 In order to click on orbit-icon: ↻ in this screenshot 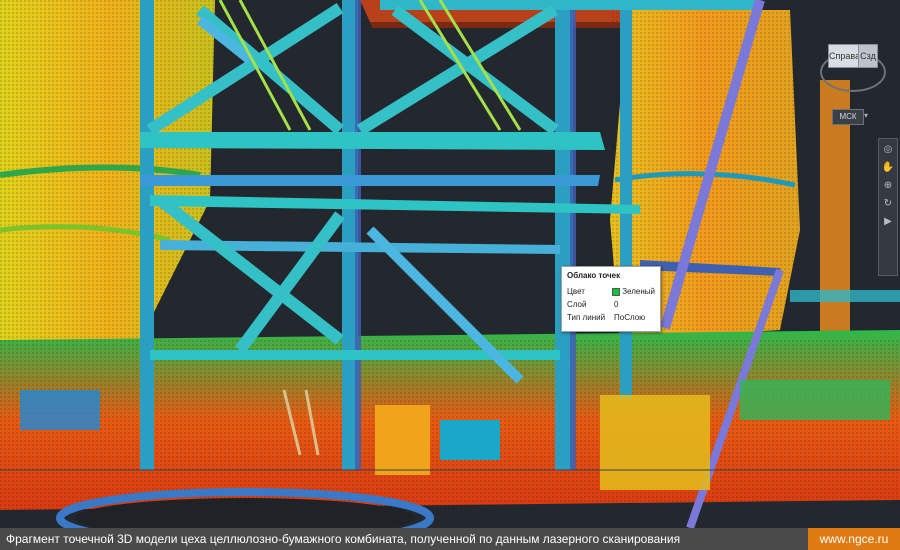, I will do `click(888, 204)`.